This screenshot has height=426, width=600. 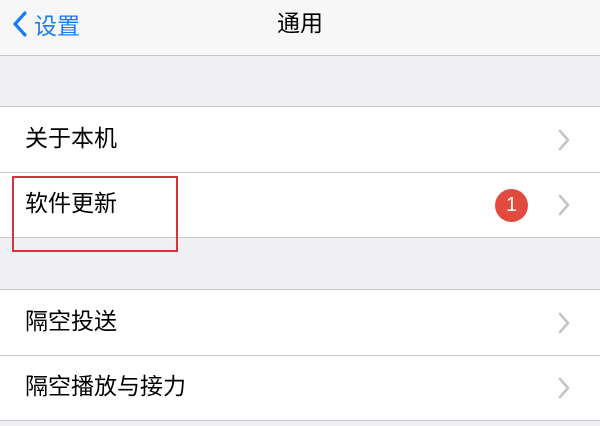 I want to click on row-software-update-label: 软件更新, so click(x=71, y=204).